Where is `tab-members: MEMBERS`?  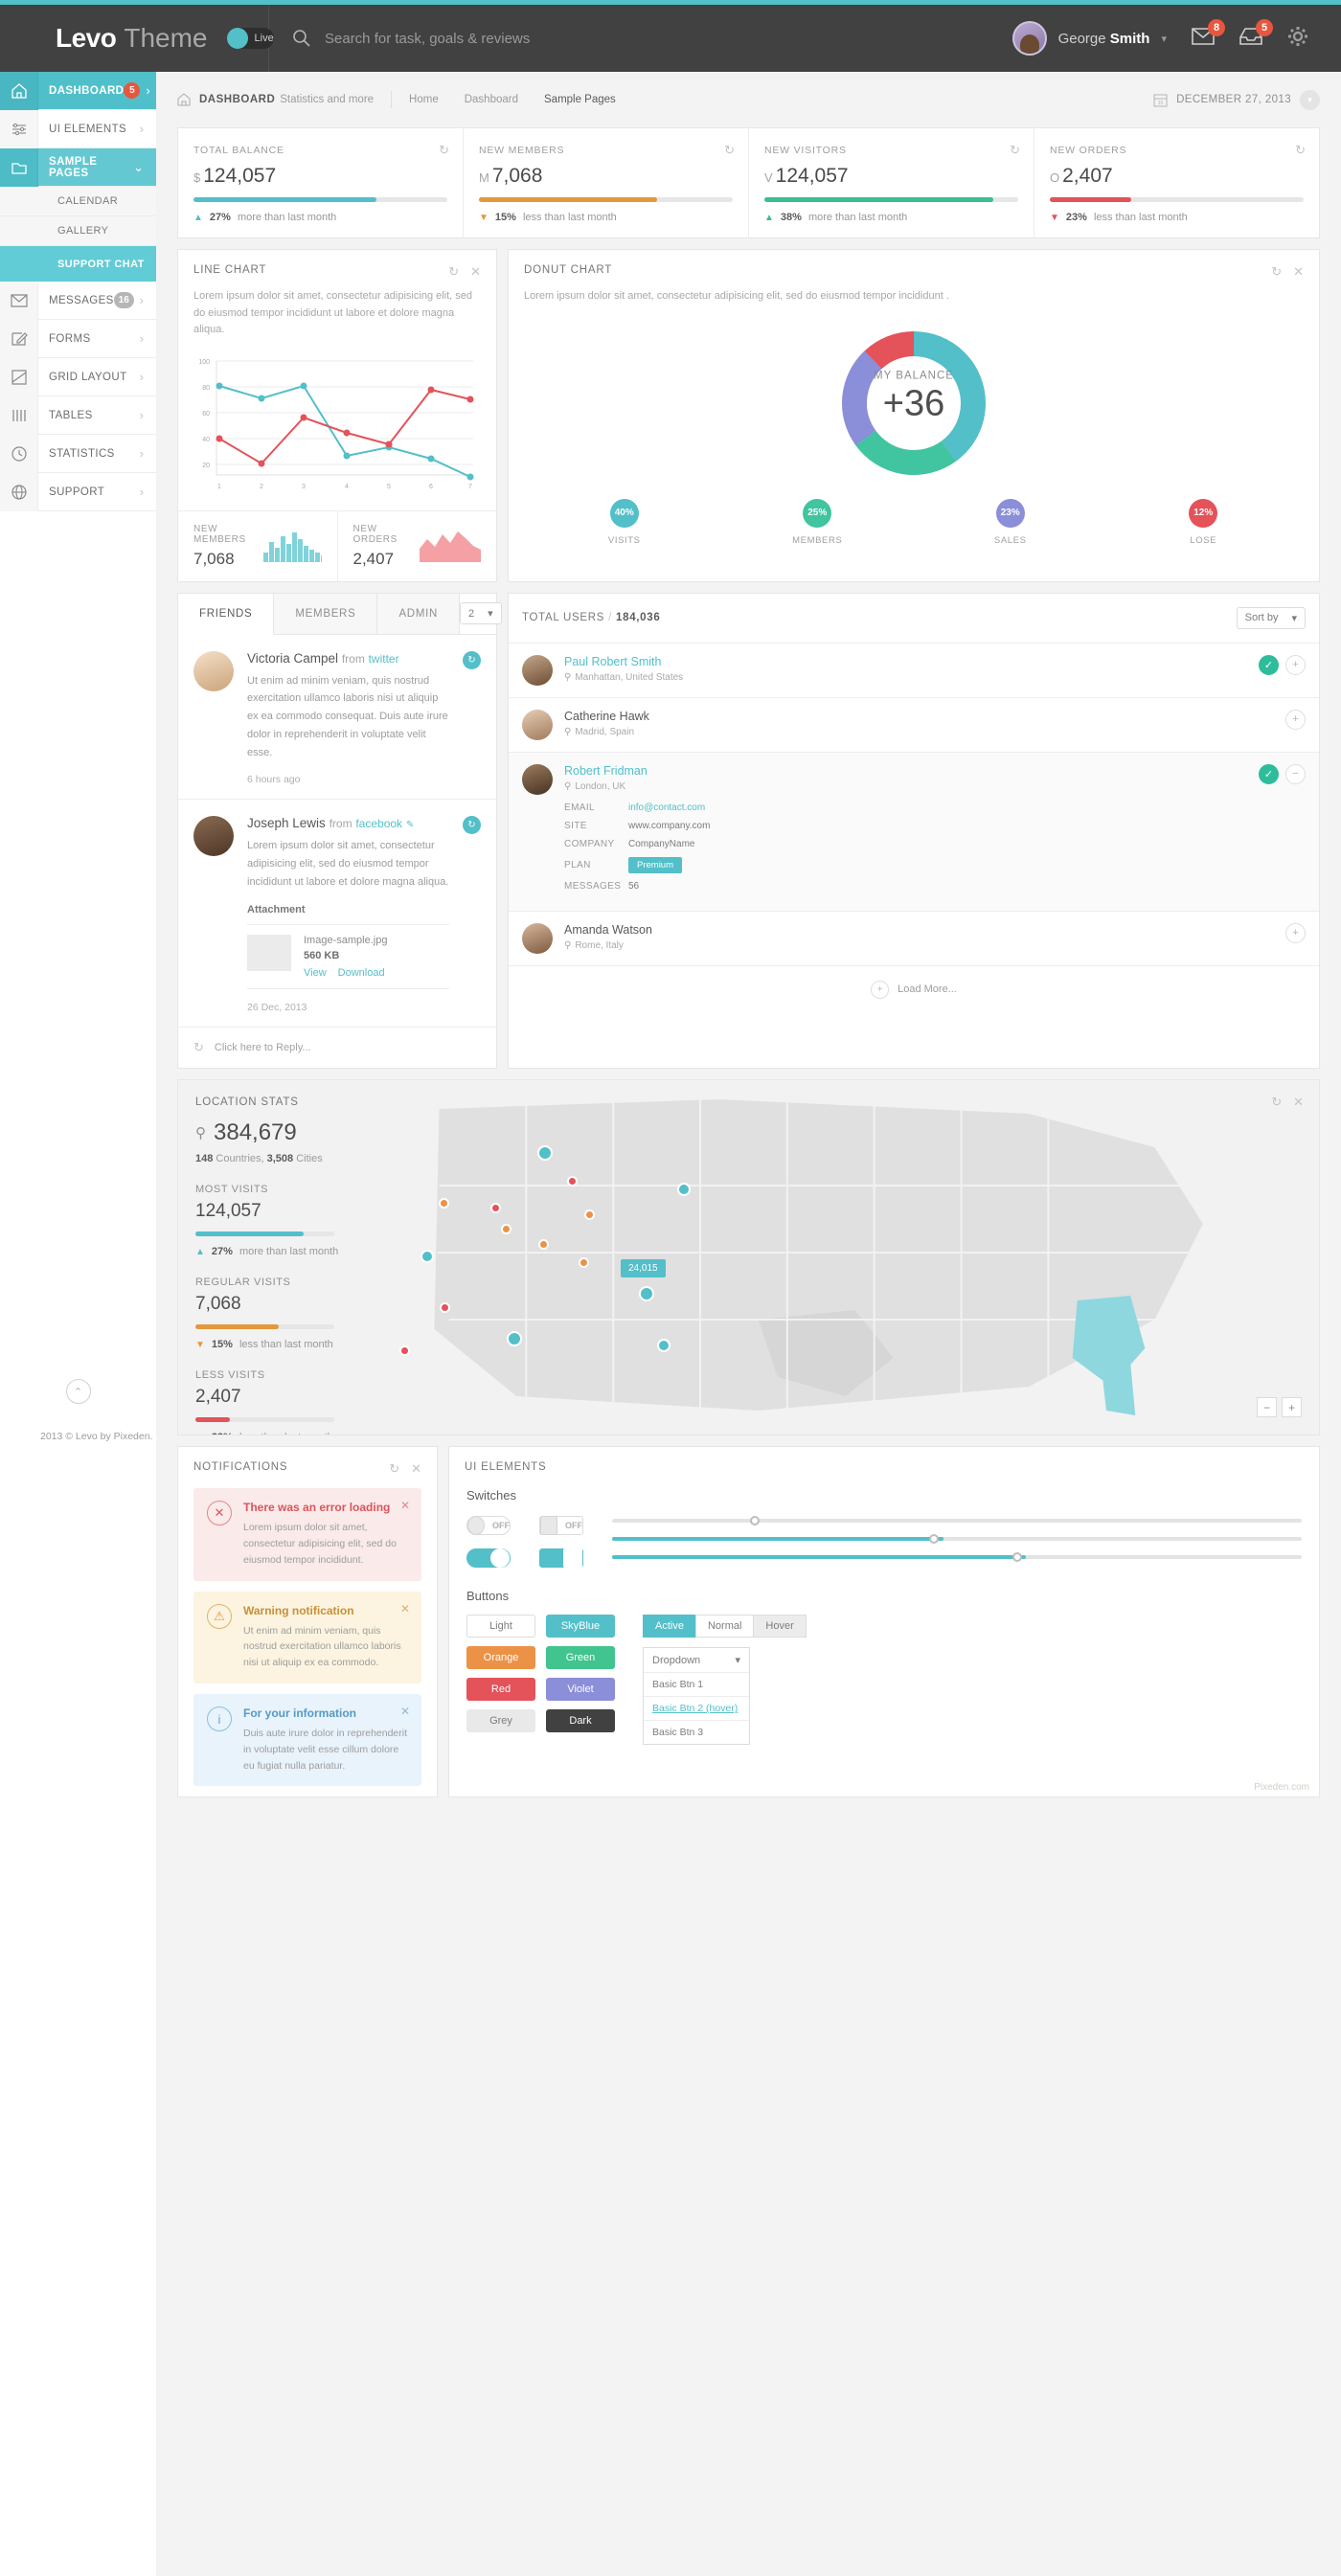 tab-members: MEMBERS is located at coordinates (326, 613).